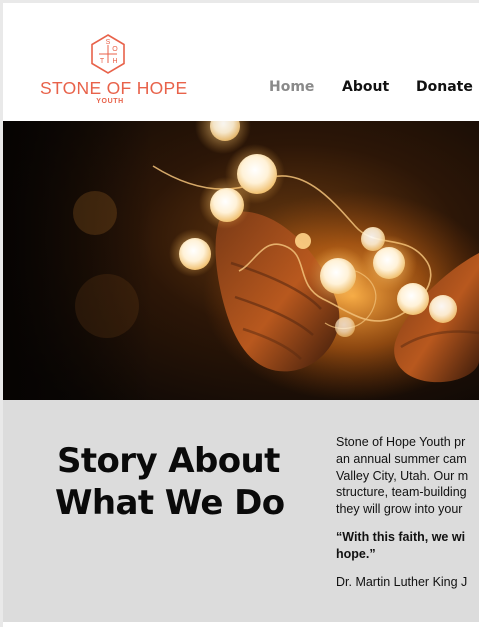  Describe the element at coordinates (401, 458) in the screenshot. I see `story-line: an annual summer cam` at that location.